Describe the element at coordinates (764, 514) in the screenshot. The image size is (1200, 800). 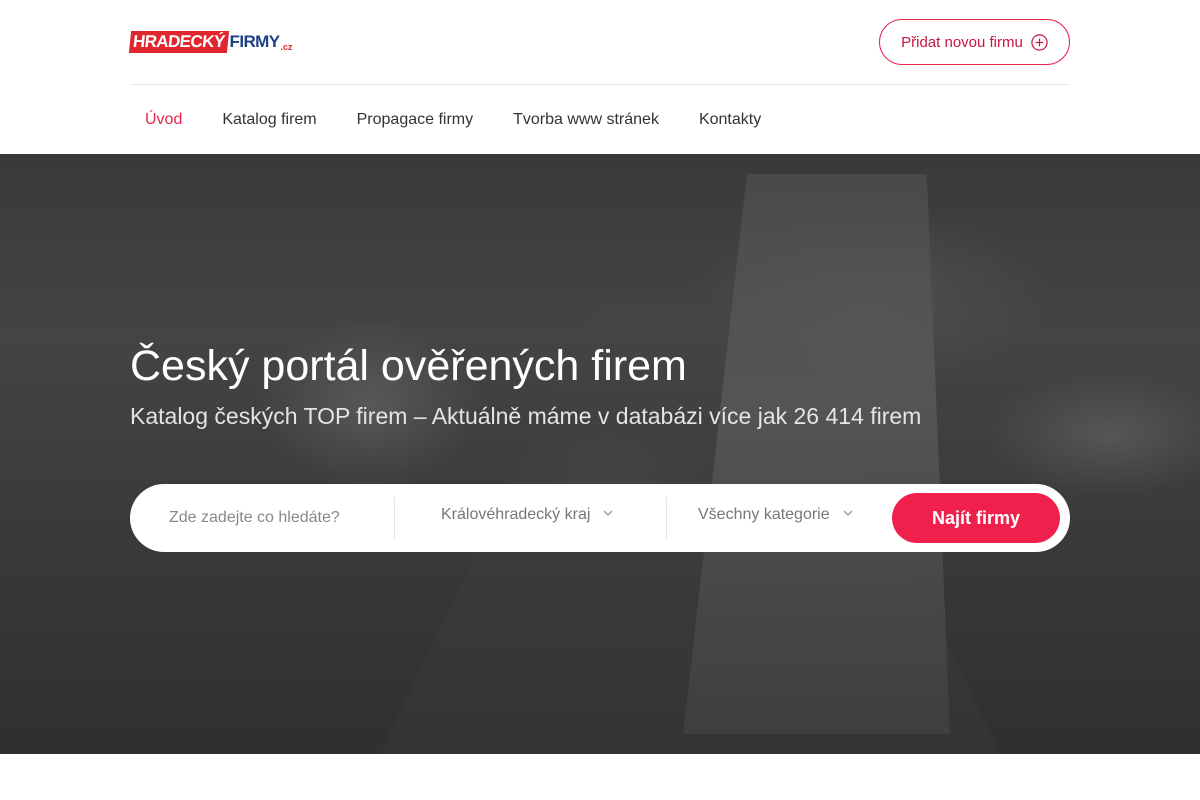
I see `category-select-value: Všechny kategorie` at that location.